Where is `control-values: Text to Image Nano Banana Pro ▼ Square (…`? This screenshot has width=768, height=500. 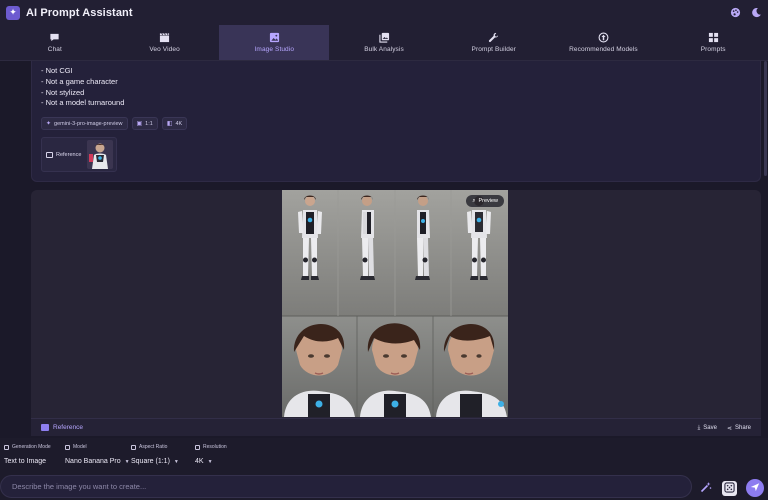 control-values: Text to Image Nano Banana Pro ▼ Square (… is located at coordinates (108, 461).